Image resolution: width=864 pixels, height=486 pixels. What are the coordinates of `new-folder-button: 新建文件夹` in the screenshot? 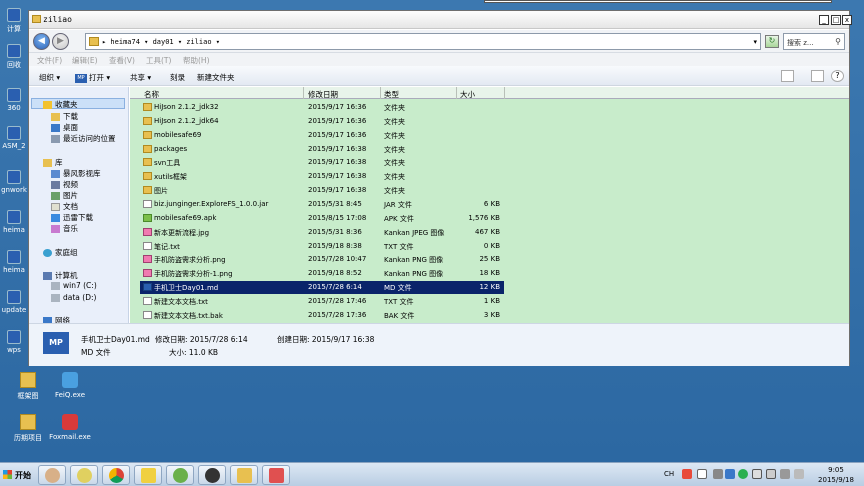 It's located at (216, 77).